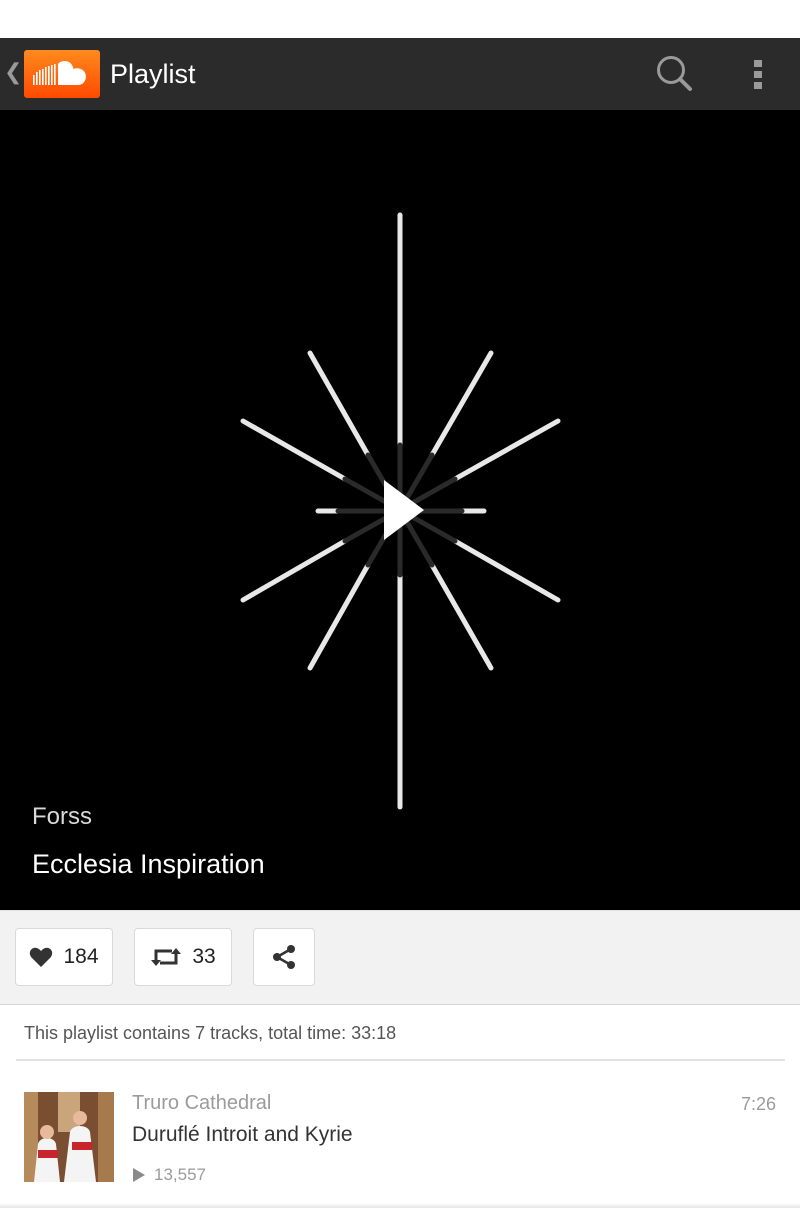 Image resolution: width=800 pixels, height=1208 pixels. What do you see at coordinates (202, 1103) in the screenshot?
I see `track-artist: Truro Cathedral` at bounding box center [202, 1103].